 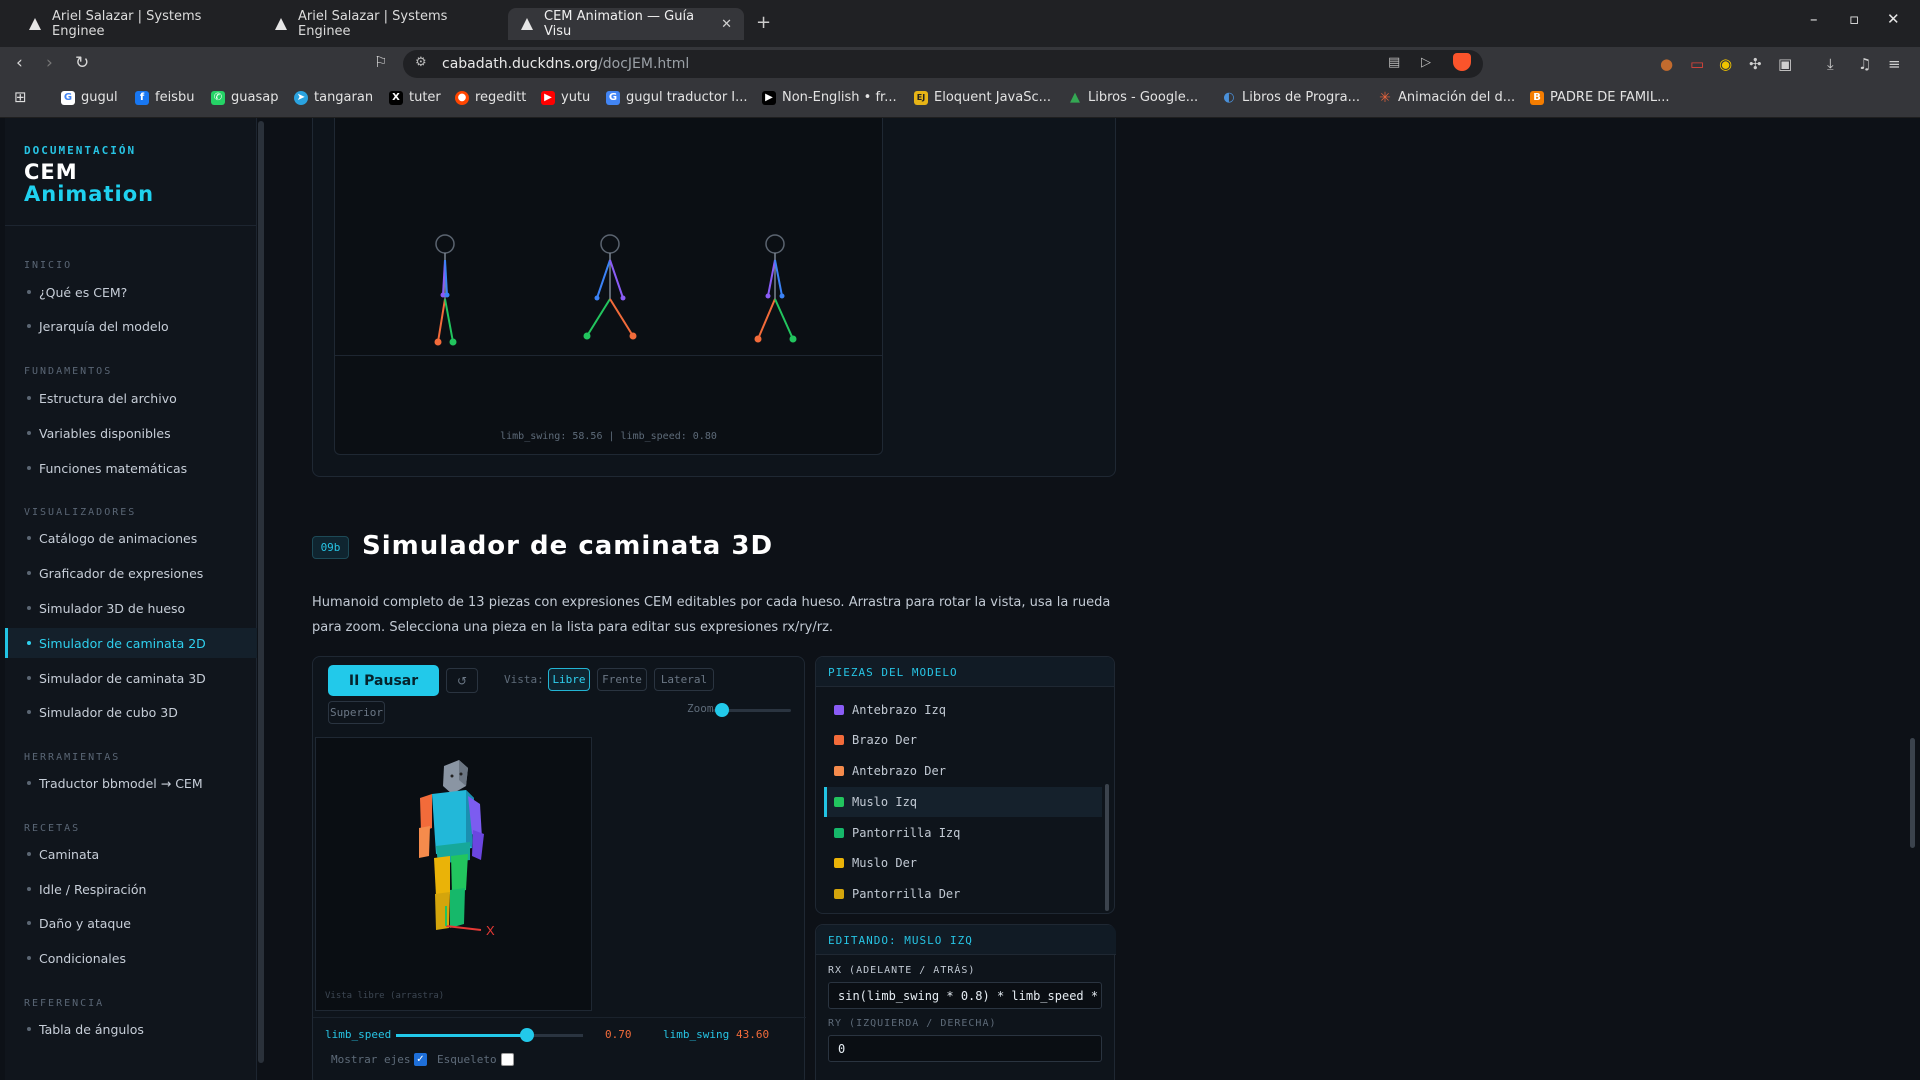 I want to click on view-front-button: Frente, so click(x=622, y=679).